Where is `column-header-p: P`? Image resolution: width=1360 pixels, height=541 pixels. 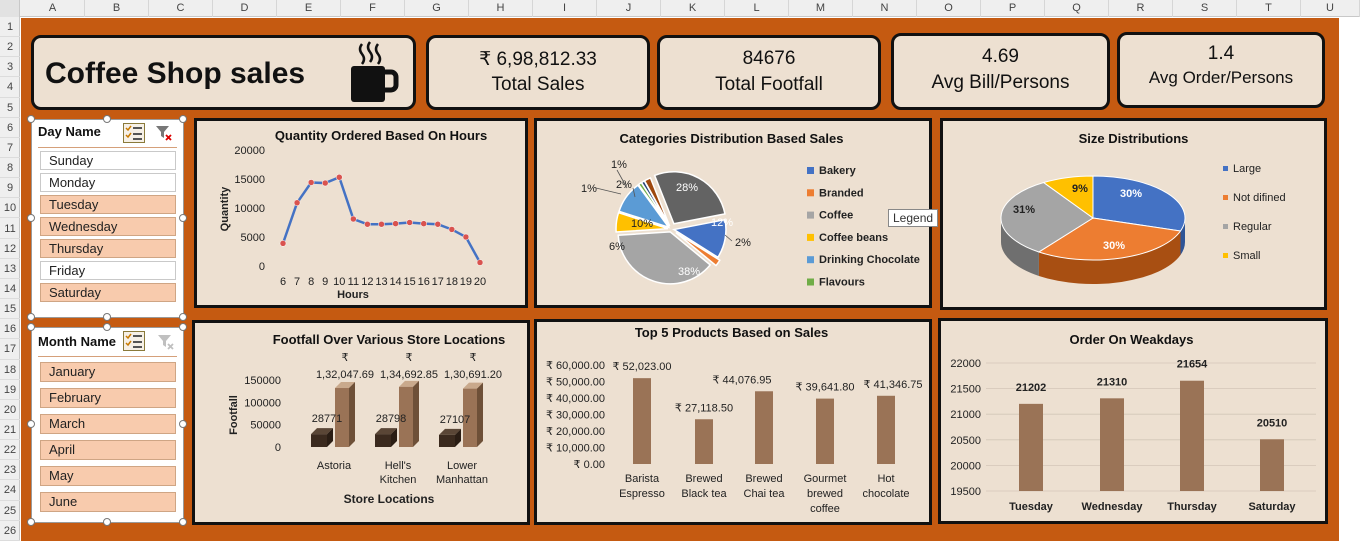
column-header-p: P is located at coordinates (1013, 8).